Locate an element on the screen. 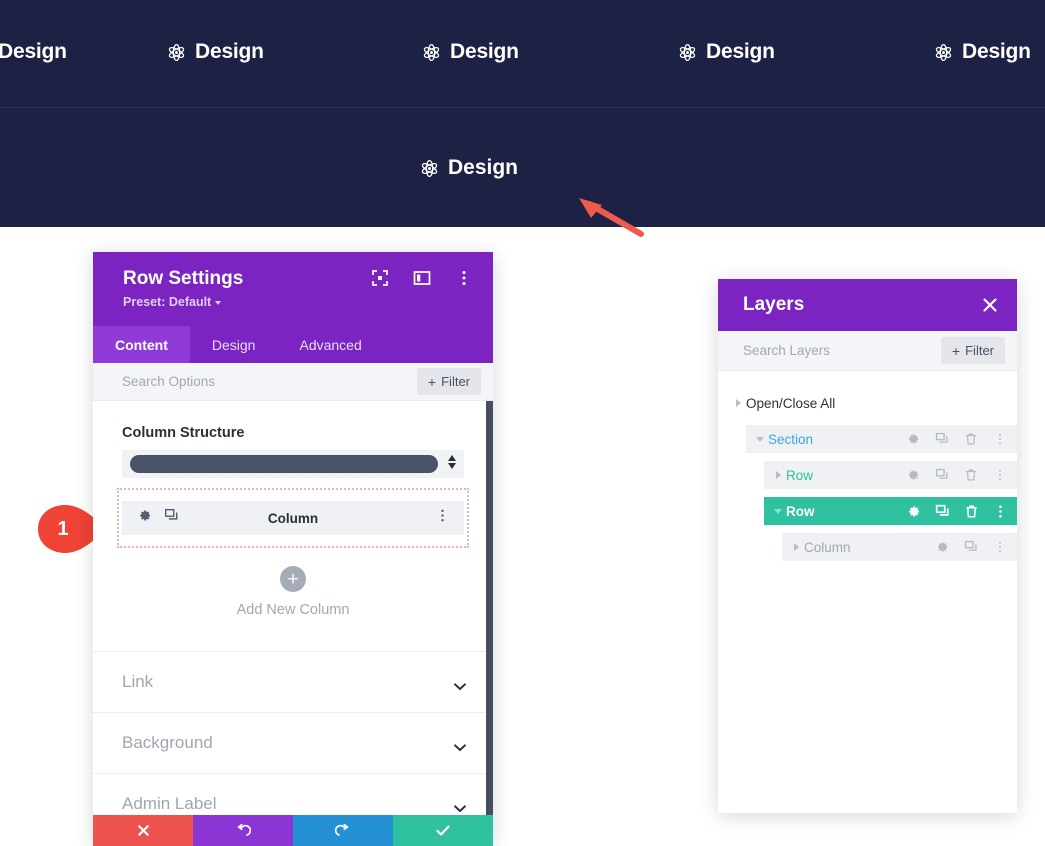 This screenshot has width=1045, height=846. tab-advanced: Advanced is located at coordinates (330, 344).